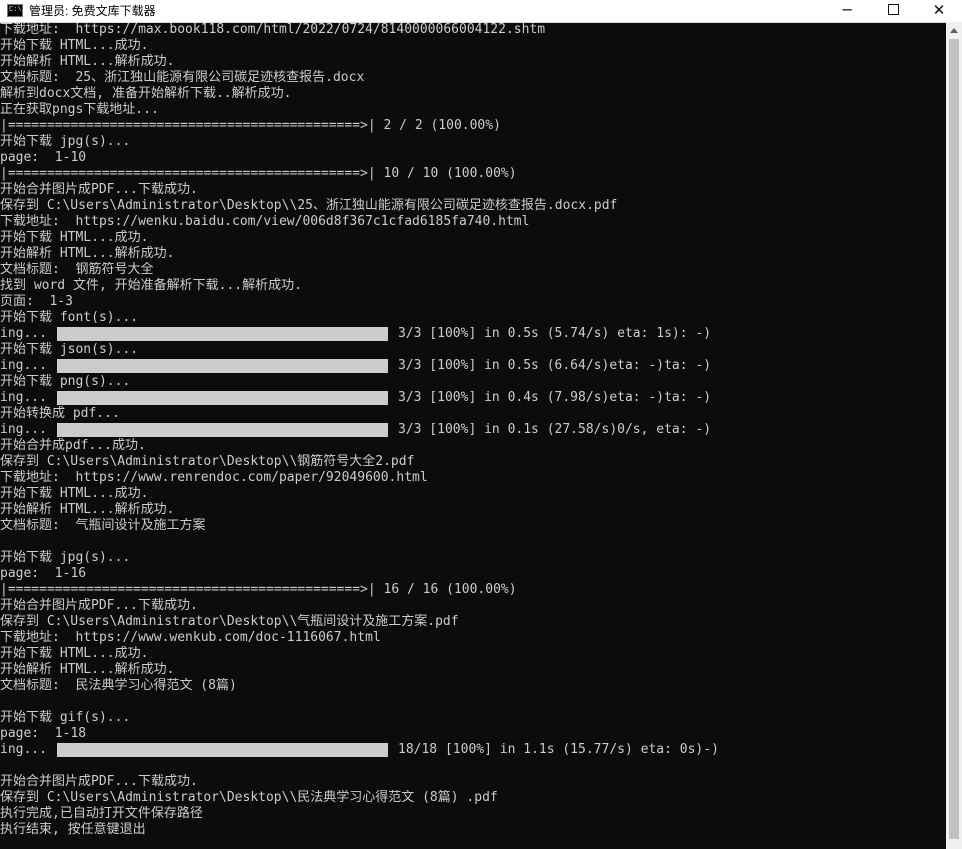 The height and width of the screenshot is (849, 962). What do you see at coordinates (555, 397) in the screenshot?
I see `progress-stats: 3/3 [100%] in 0.4s (7.98/s)eta: -)ta: -)` at bounding box center [555, 397].